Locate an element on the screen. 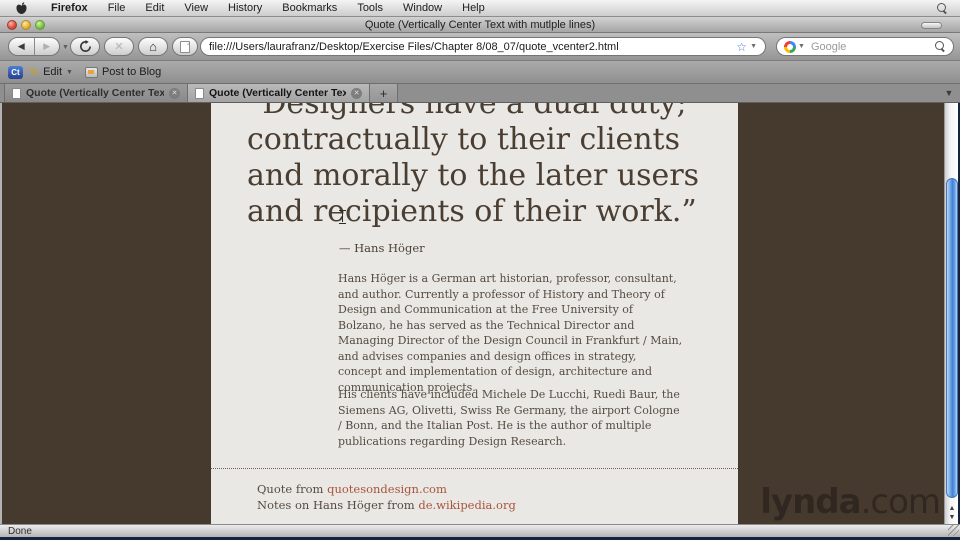 Image resolution: width=960 pixels, height=540 pixels. stop-button: ✕ is located at coordinates (119, 46).